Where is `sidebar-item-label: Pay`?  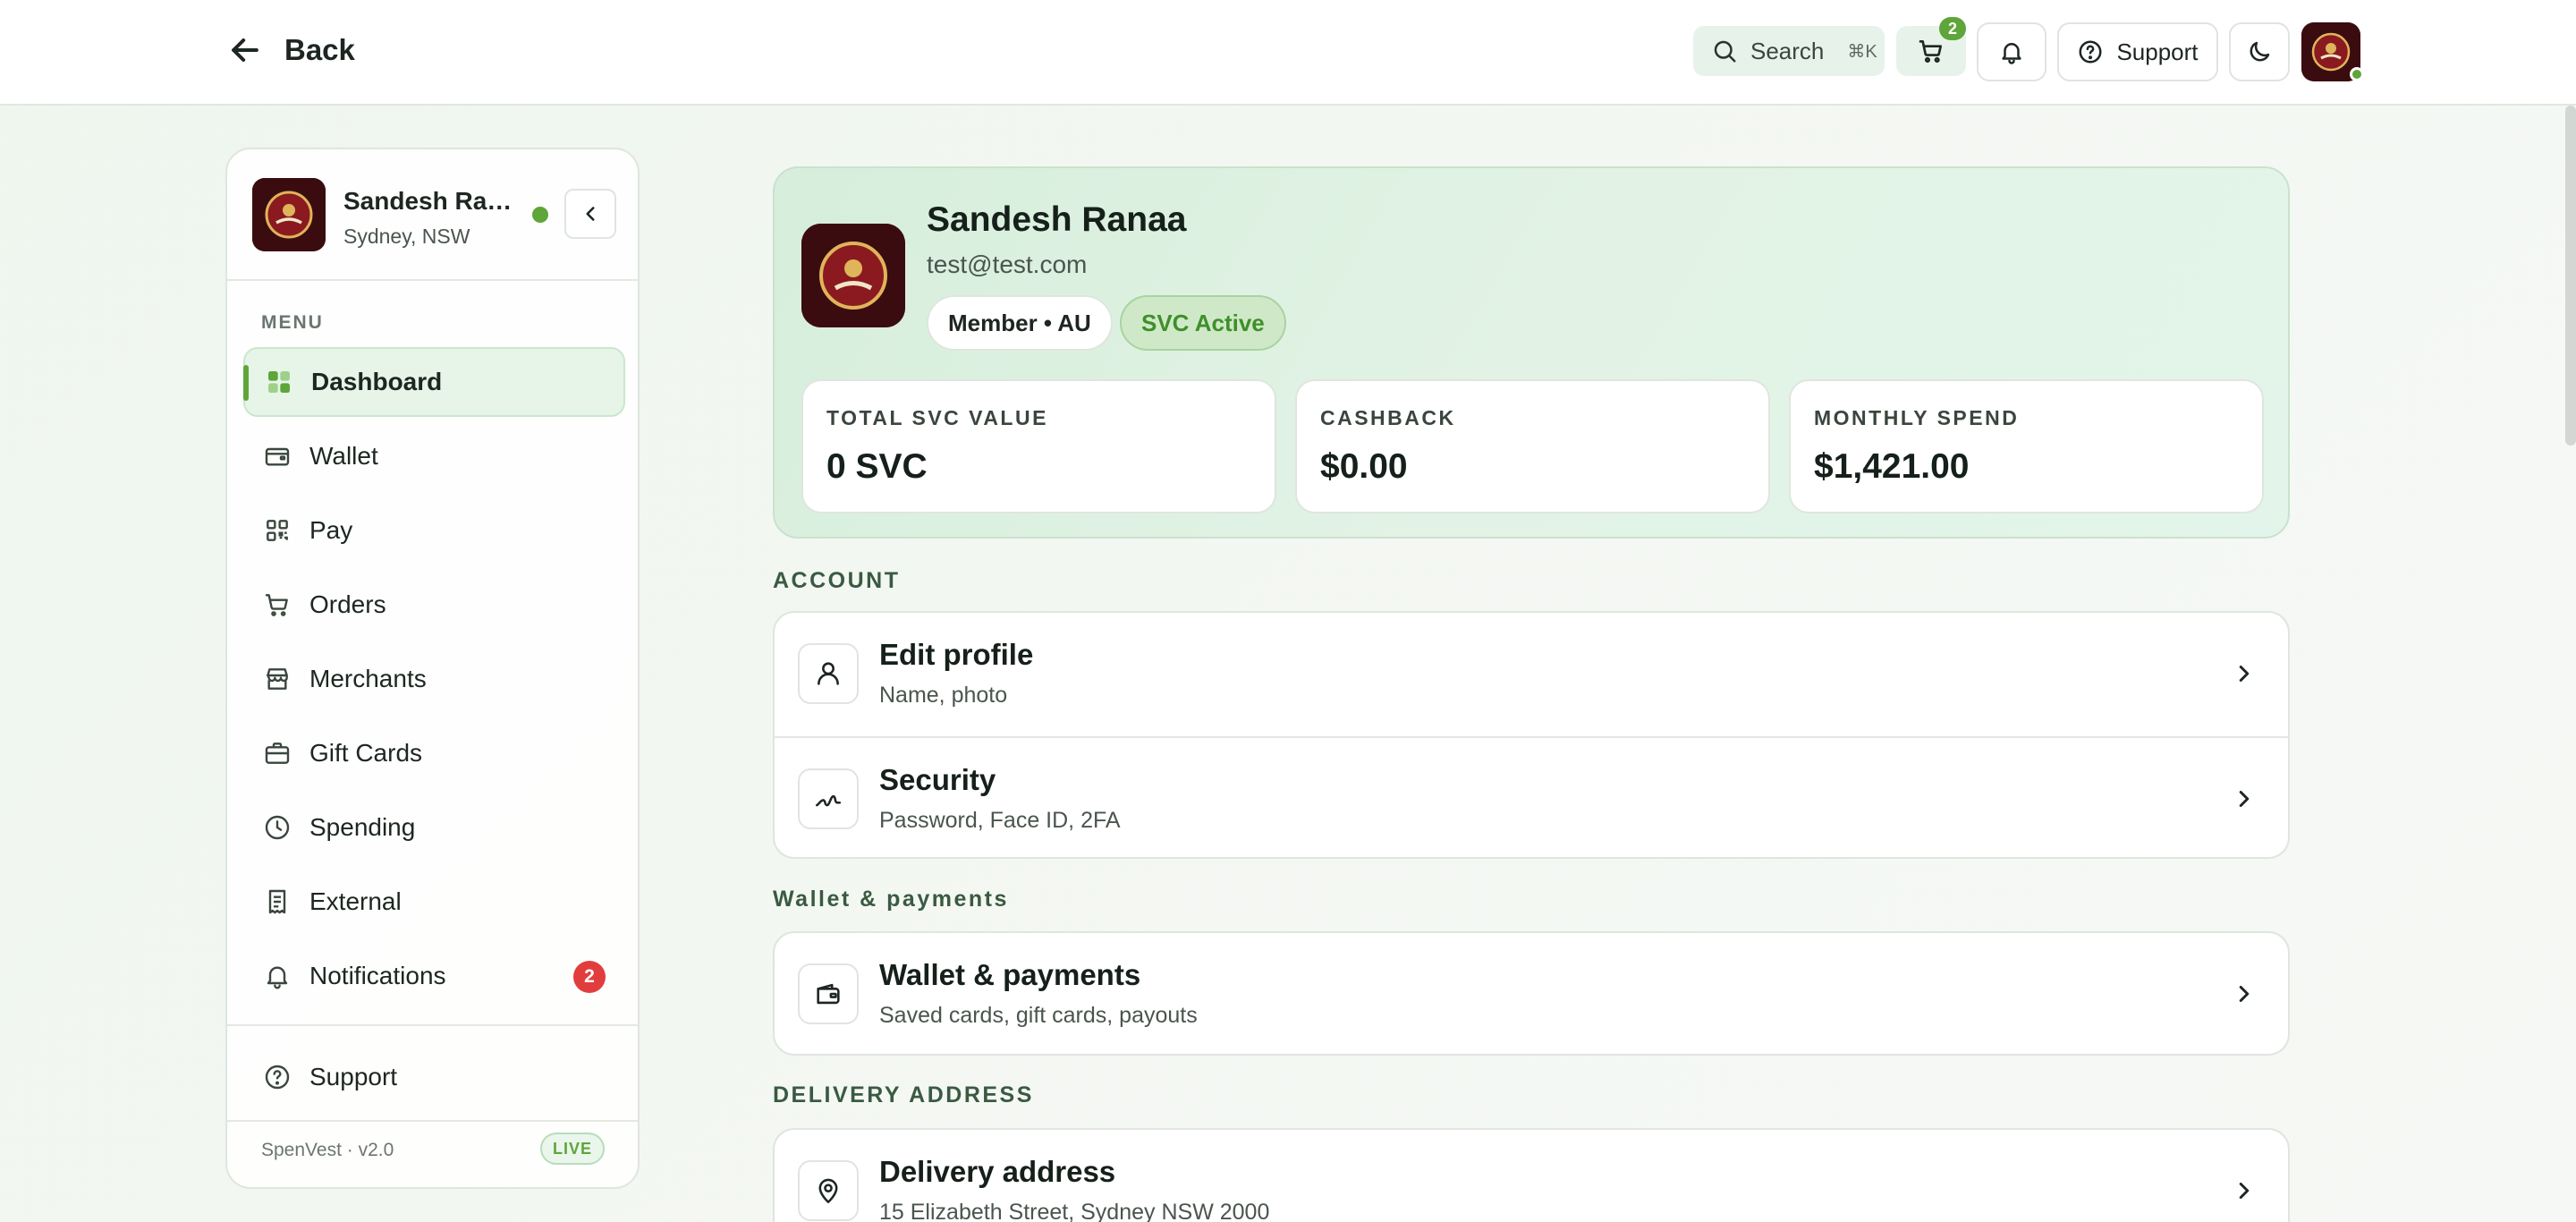
sidebar-item-label: Pay is located at coordinates (331, 530).